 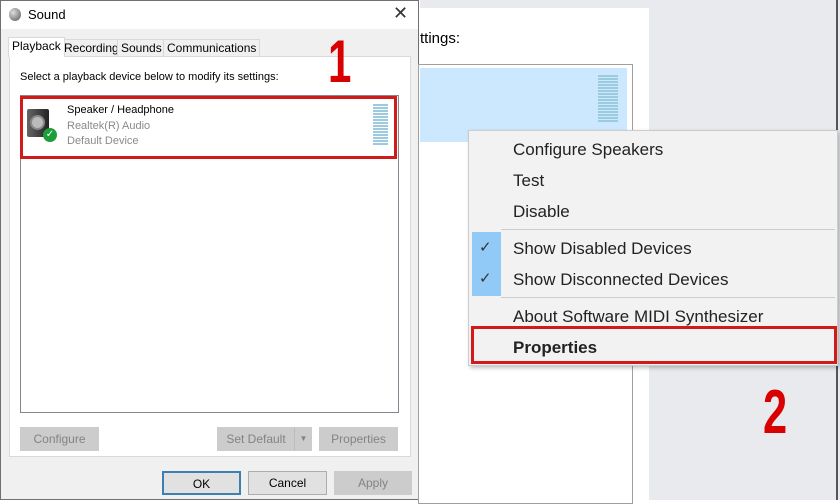 What do you see at coordinates (109, 126) in the screenshot?
I see `device-driver: Realtek(R) Audio` at bounding box center [109, 126].